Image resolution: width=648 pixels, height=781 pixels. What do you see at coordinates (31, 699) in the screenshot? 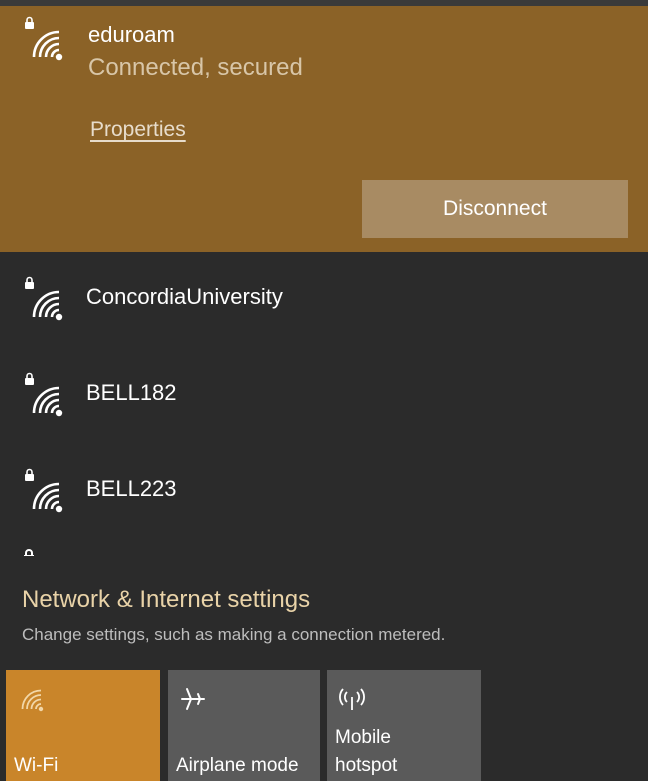
I see `wifi-icon` at bounding box center [31, 699].